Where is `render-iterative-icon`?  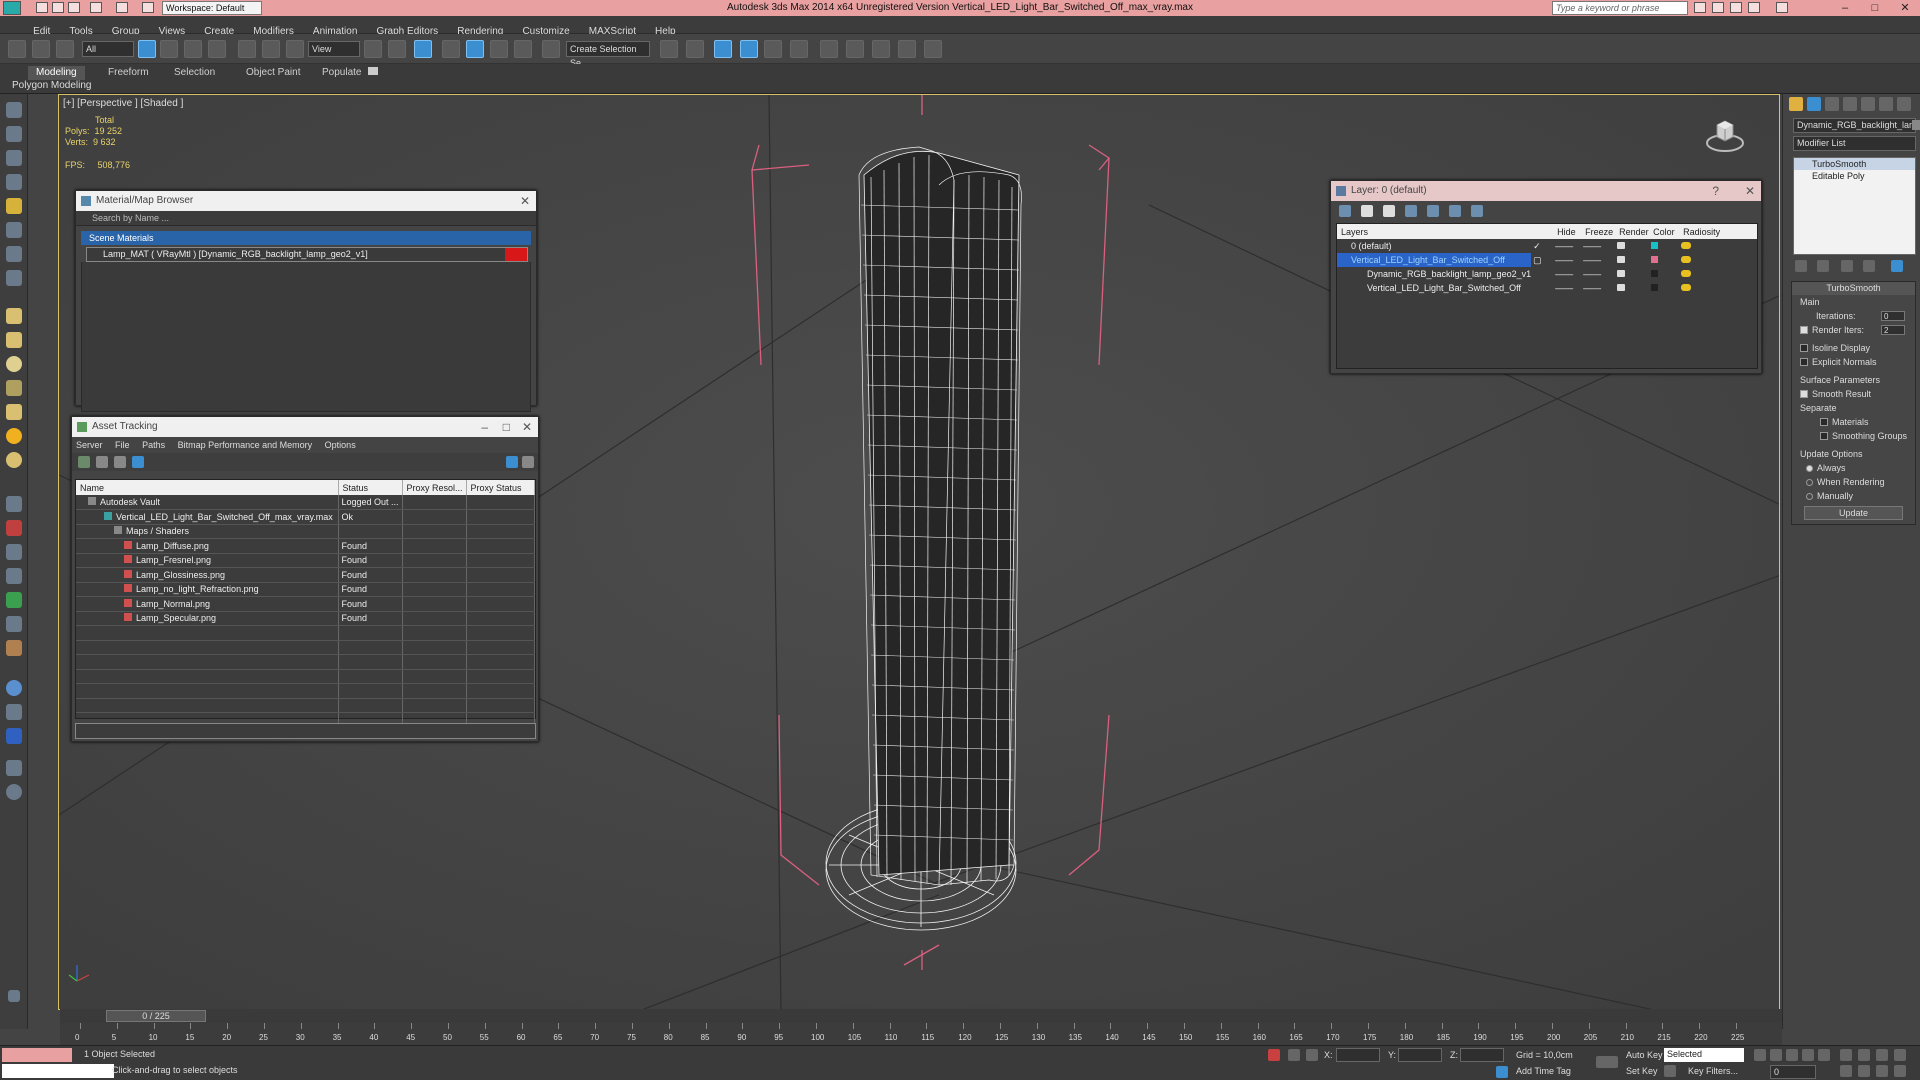
render-iterative-icon is located at coordinates (933, 49).